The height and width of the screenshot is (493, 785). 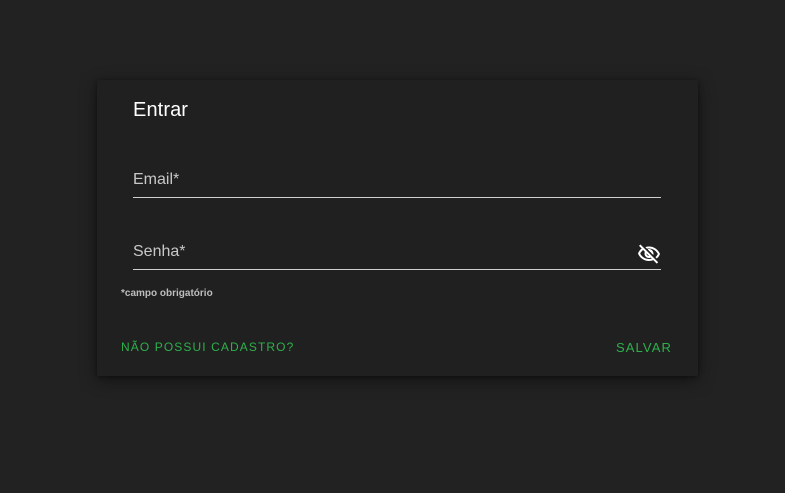 I want to click on register-link-button: NÃO POSSUI CADASTRO?, so click(x=207, y=347).